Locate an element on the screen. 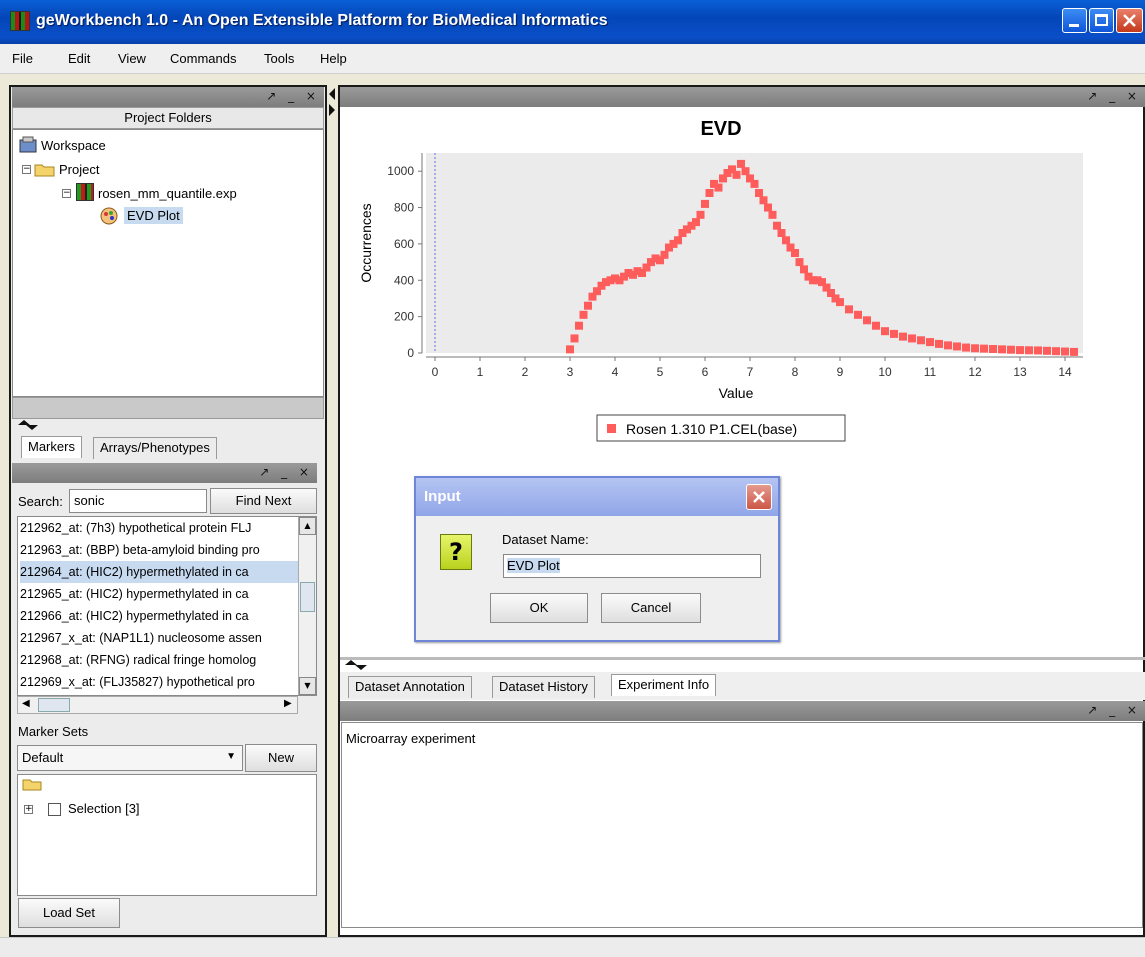  tree-workspace: Workspace is located at coordinates (73, 145).